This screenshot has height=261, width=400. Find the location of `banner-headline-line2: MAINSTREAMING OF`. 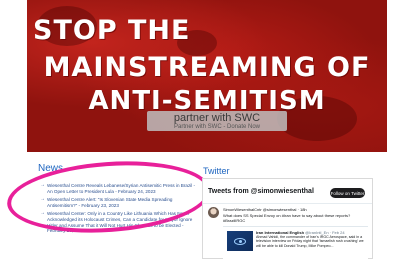

banner-headline-line2: MAINSTREAMING OF is located at coordinates (207, 67).